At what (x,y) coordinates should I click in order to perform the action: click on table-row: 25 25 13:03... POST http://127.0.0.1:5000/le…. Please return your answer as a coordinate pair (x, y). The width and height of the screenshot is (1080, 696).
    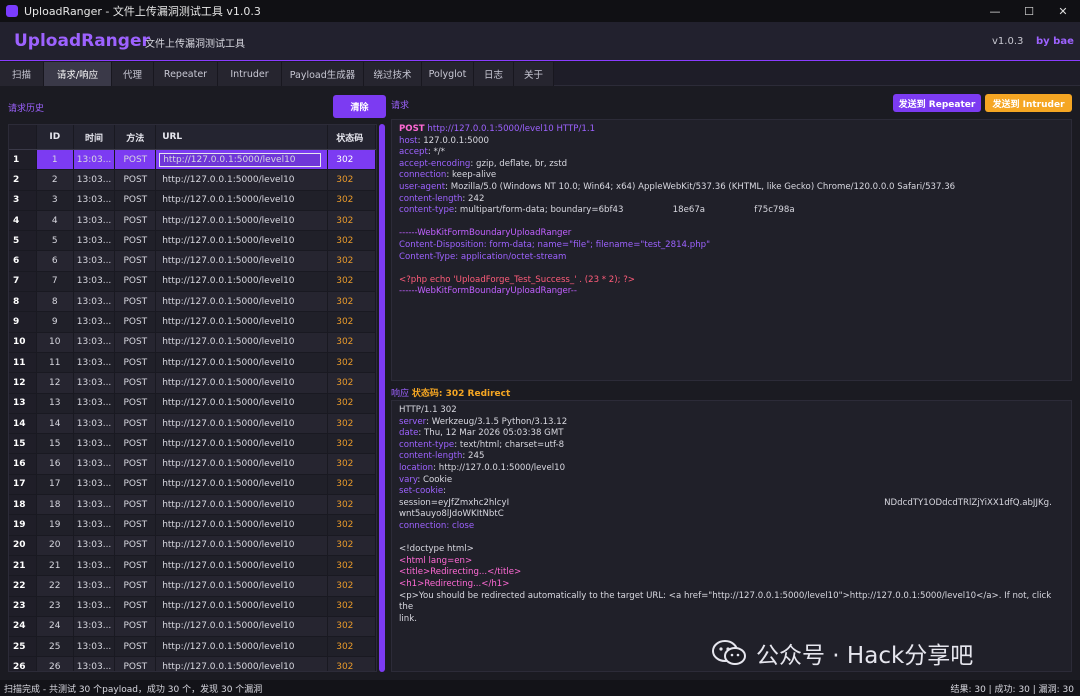
    Looking at the image, I should click on (192, 647).